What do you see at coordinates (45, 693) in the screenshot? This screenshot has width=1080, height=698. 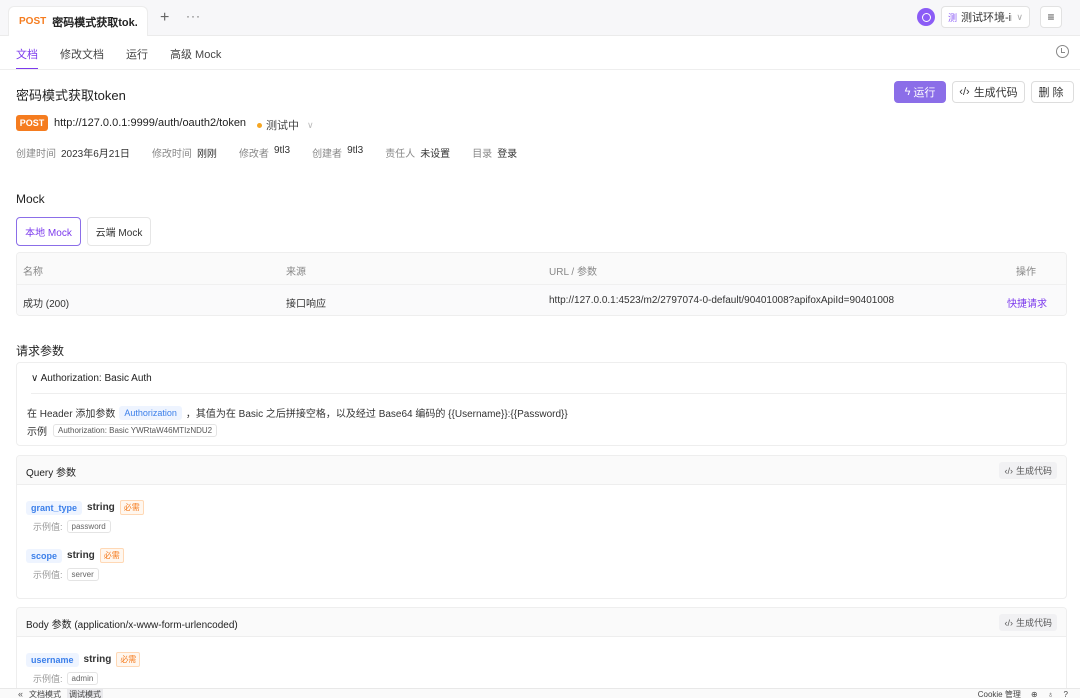 I see `doc-mode-button: 文档模式` at bounding box center [45, 693].